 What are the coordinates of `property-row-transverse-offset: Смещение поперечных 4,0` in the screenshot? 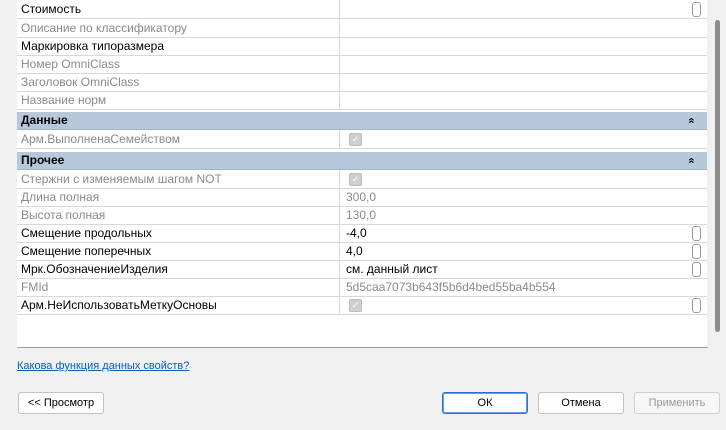 It's located at (362, 251).